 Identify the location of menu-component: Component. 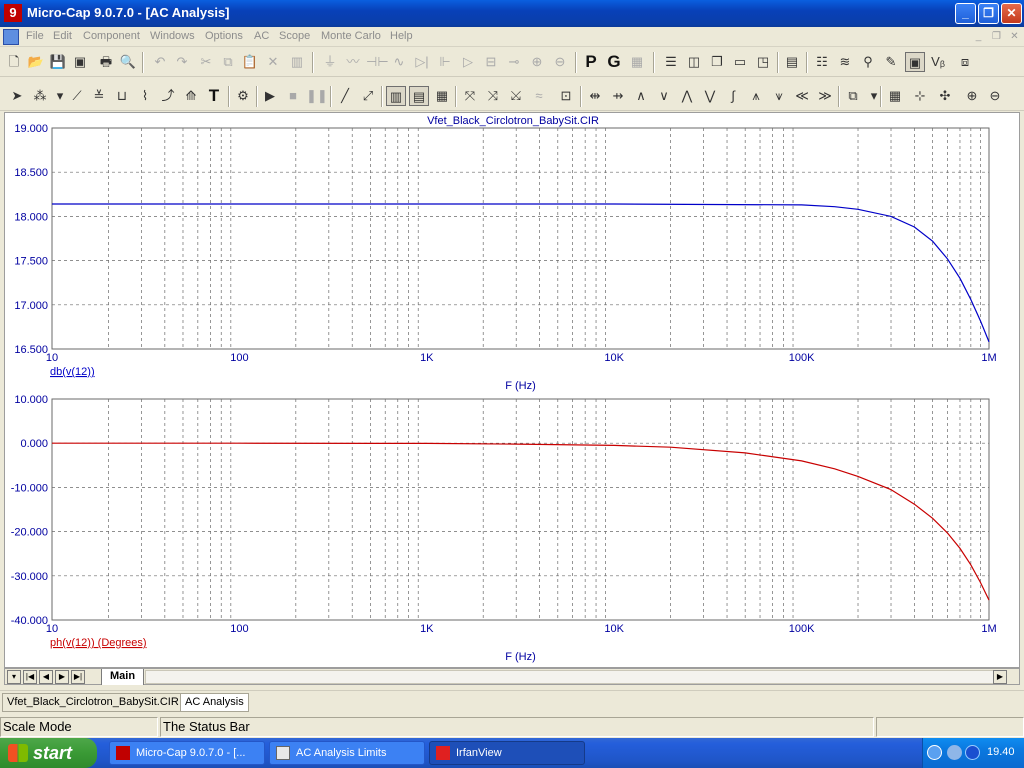
(111, 36).